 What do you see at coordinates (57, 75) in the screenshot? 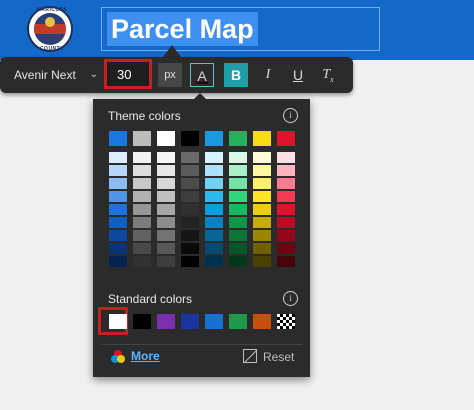
I see `font-family-select: Avenir Next ⌄` at bounding box center [57, 75].